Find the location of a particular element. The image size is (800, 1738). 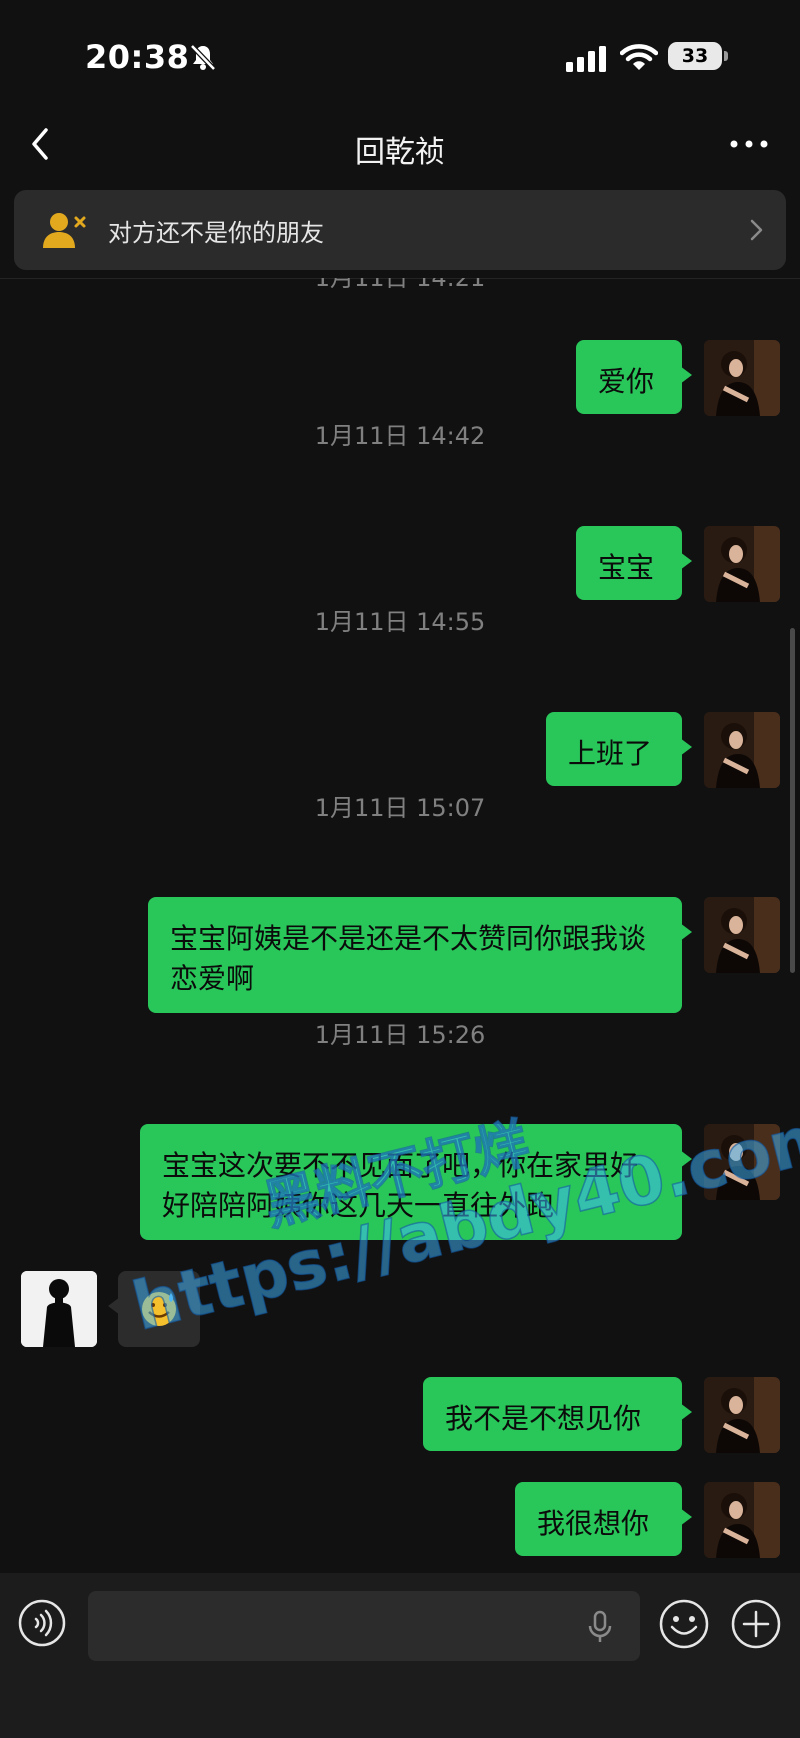

timestamp: 1月11日 15:26 is located at coordinates (400, 1035).